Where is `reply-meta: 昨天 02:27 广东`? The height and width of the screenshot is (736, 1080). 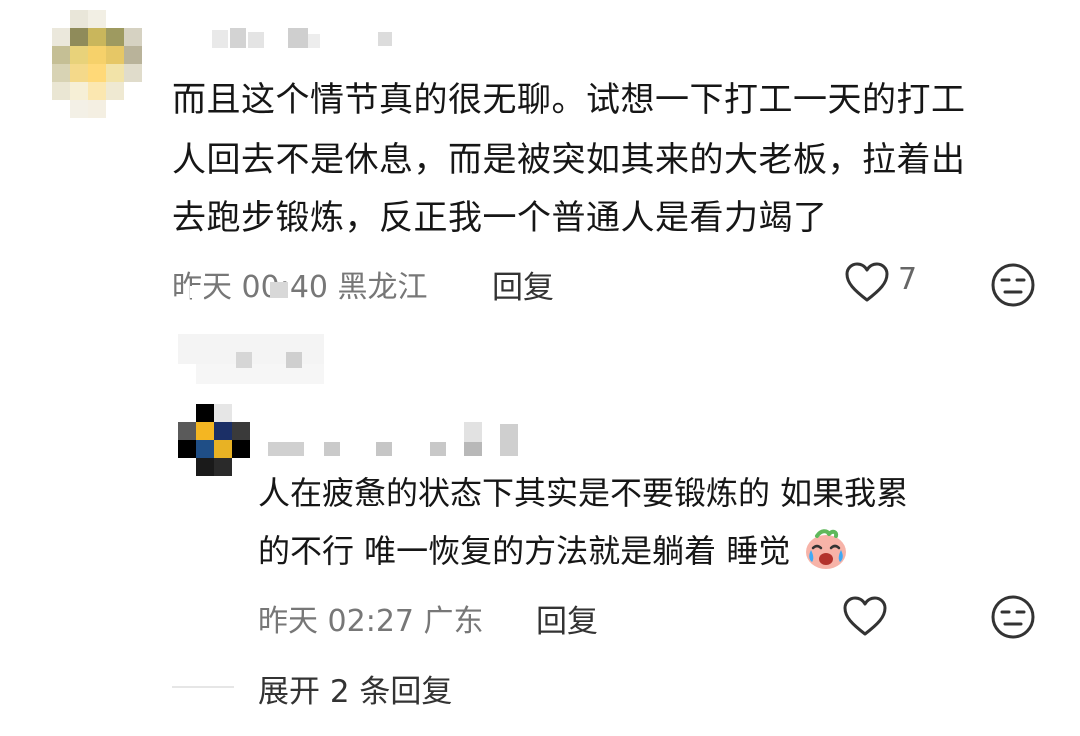 reply-meta: 昨天 02:27 广东 is located at coordinates (371, 618).